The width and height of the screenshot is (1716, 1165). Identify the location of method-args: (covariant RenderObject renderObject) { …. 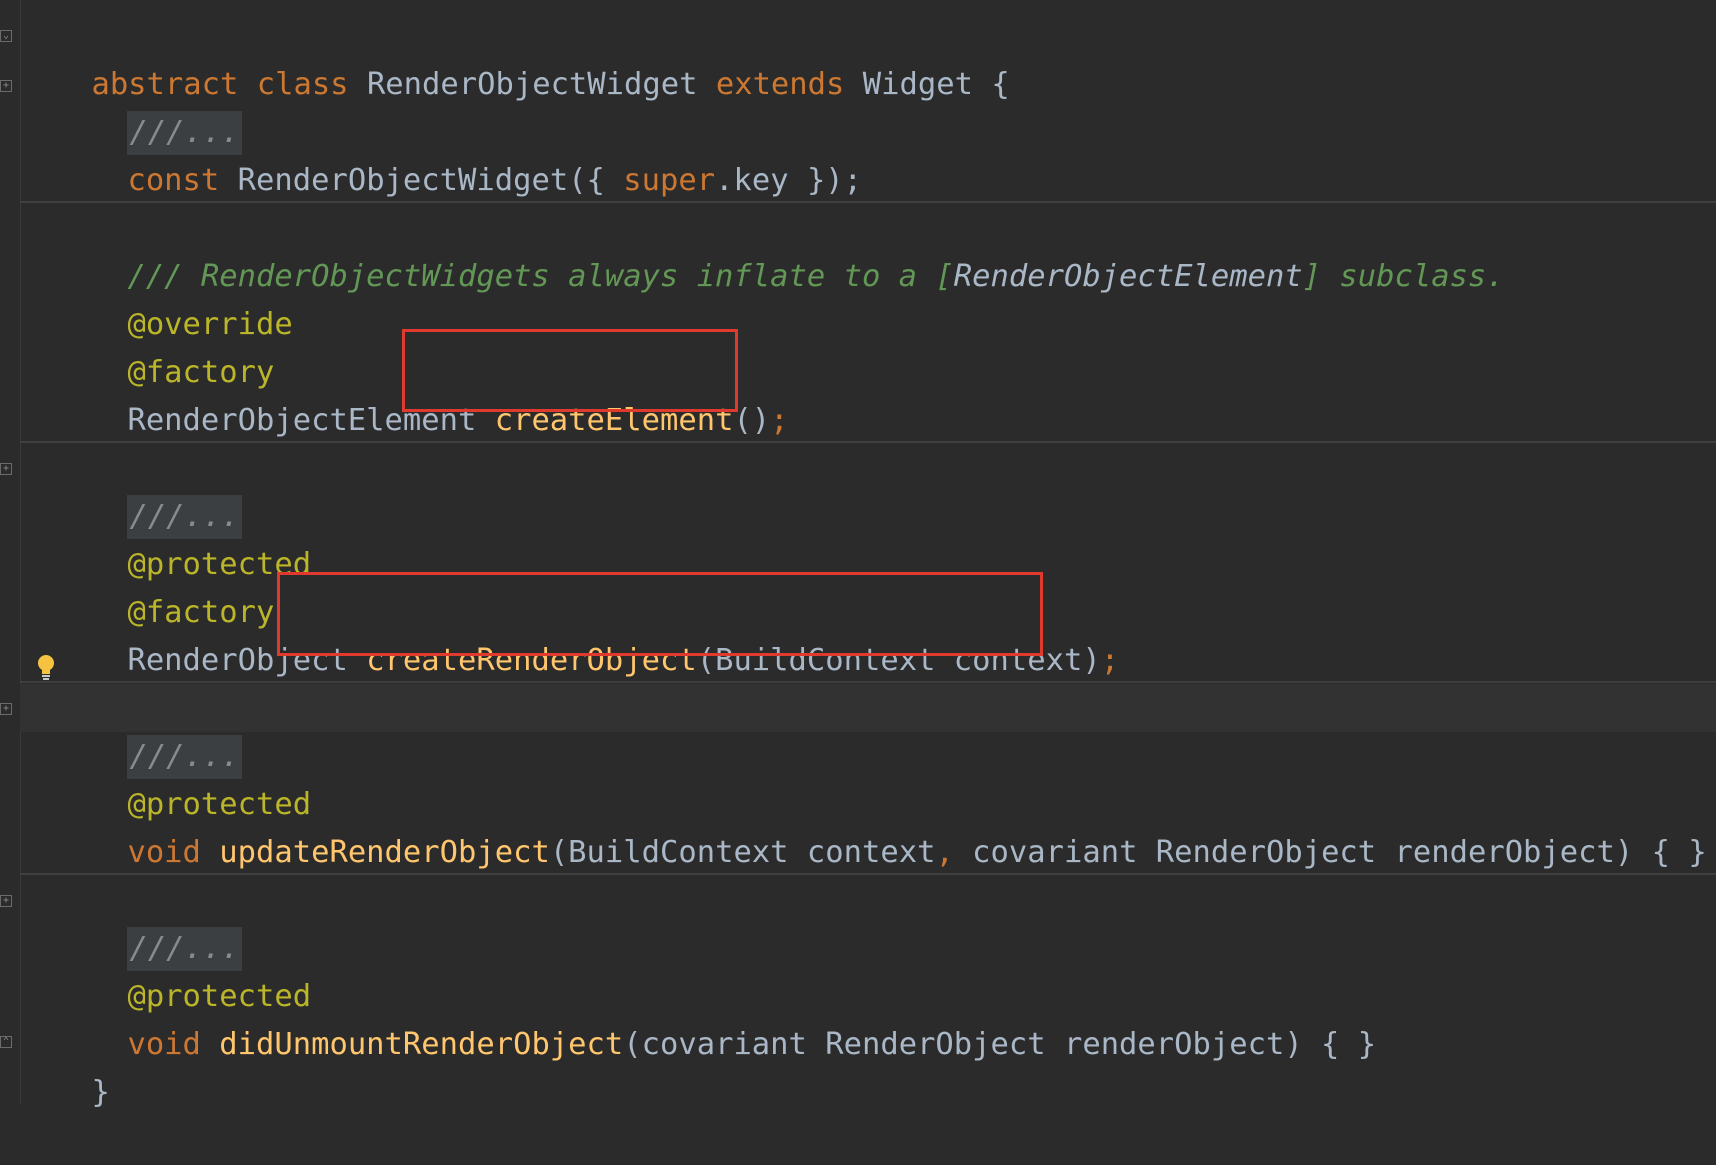
(1000, 1044).